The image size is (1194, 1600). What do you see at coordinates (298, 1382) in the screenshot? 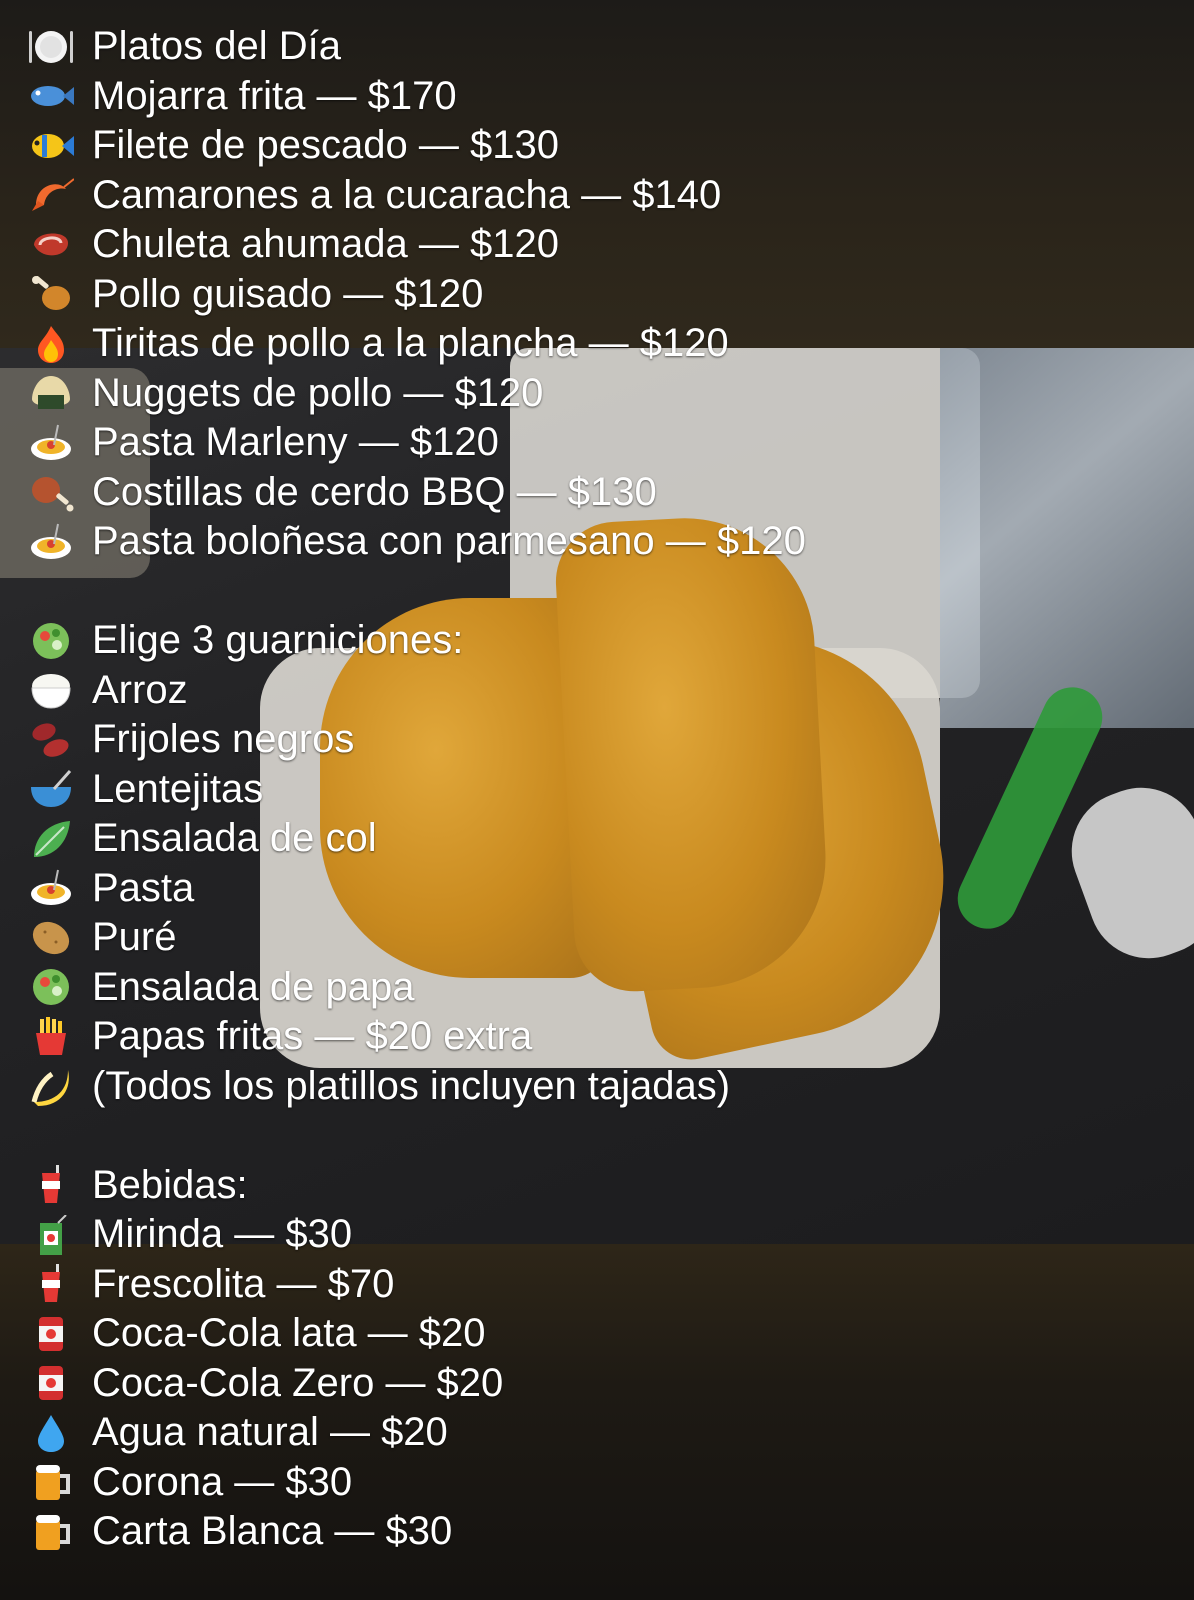
I see `drink-text: Coca-Cola Zero — $20` at bounding box center [298, 1382].